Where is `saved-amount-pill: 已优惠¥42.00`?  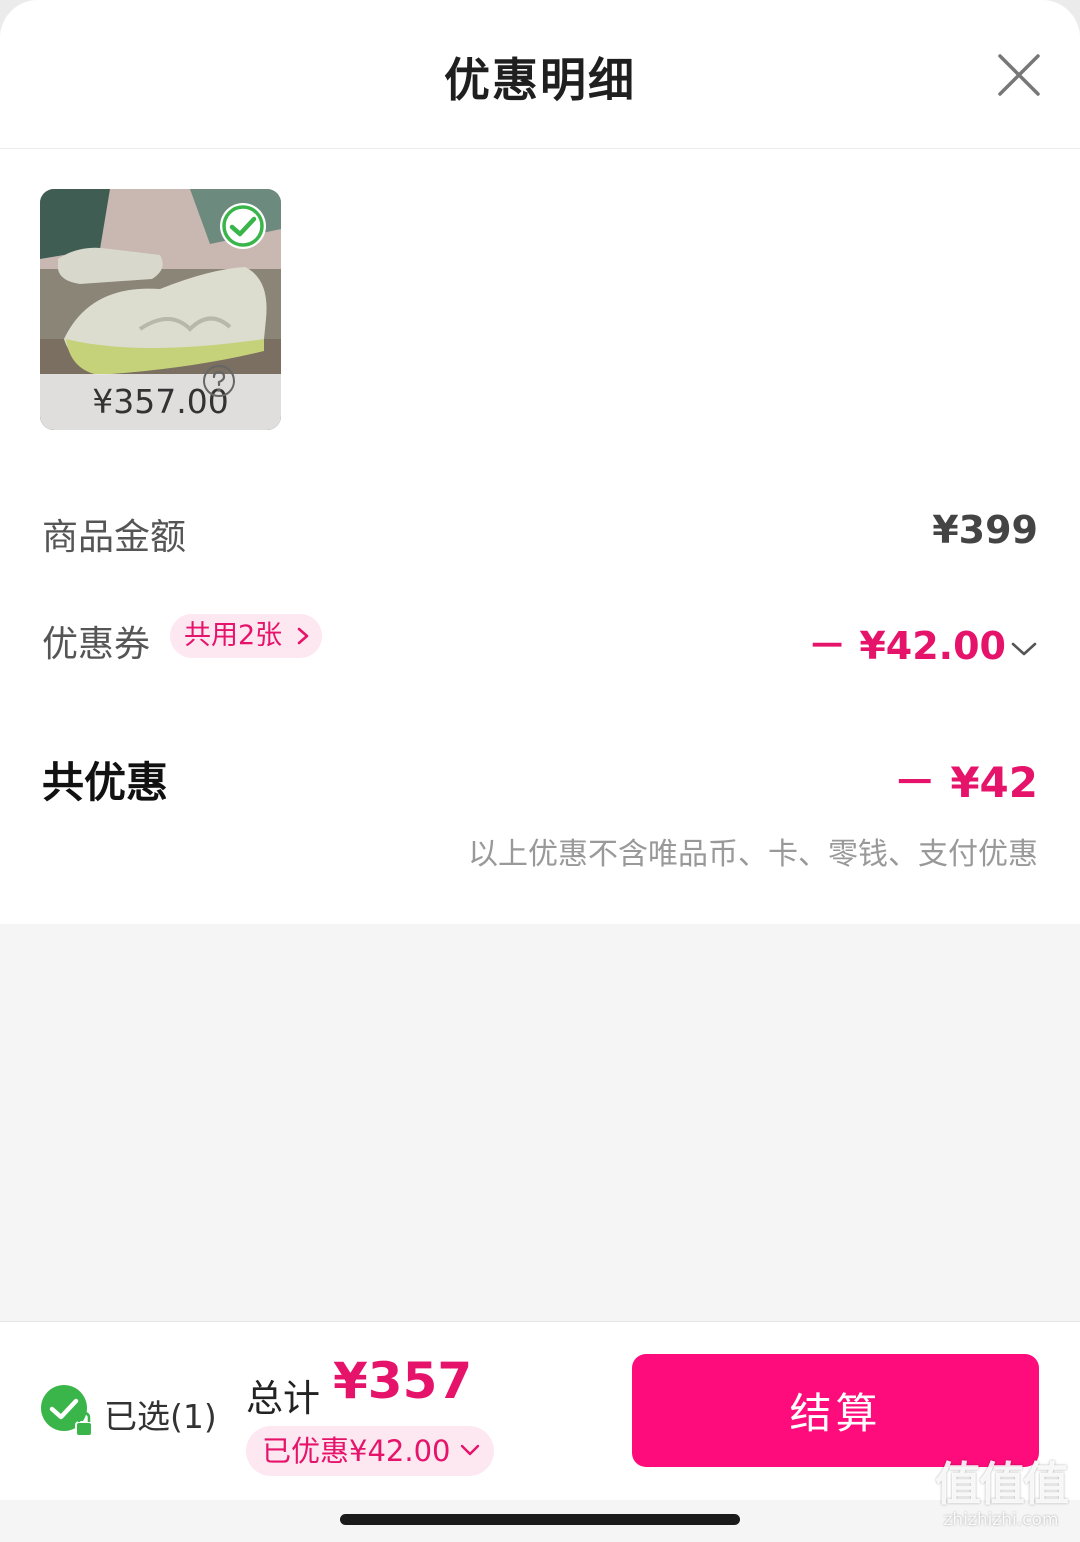 saved-amount-pill: 已优惠¥42.00 is located at coordinates (370, 1451).